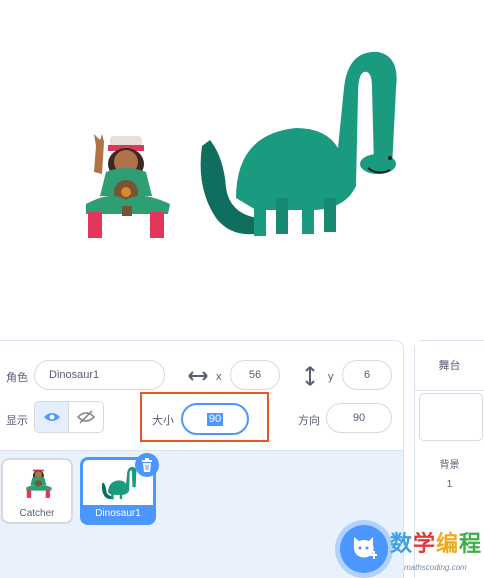 The width and height of the screenshot is (484, 578). What do you see at coordinates (163, 421) in the screenshot?
I see `size-label: 大小` at bounding box center [163, 421].